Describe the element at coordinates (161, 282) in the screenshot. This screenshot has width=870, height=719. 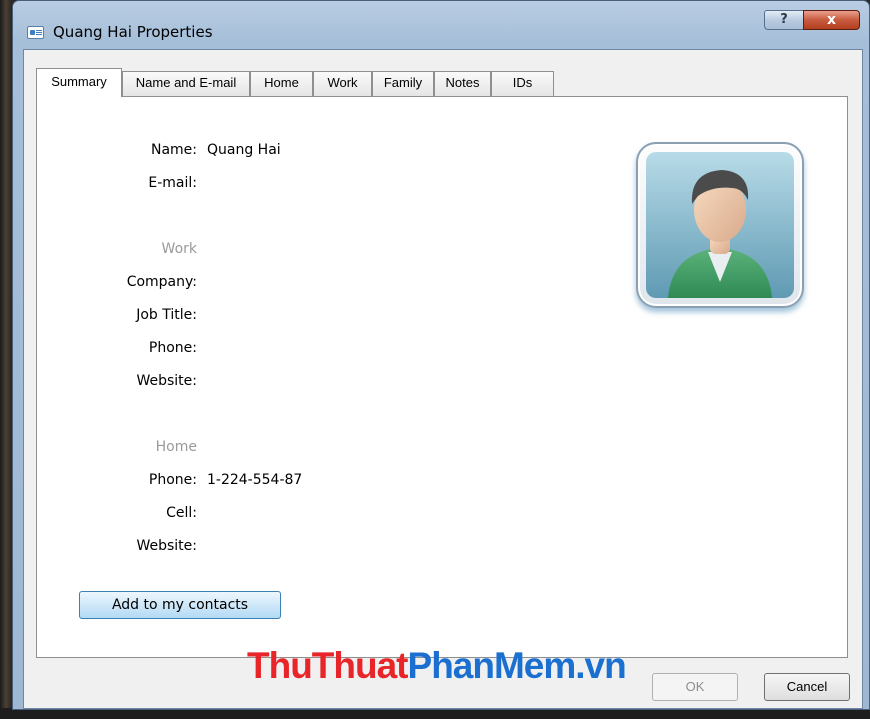
I see `work-company-label: Company:` at that location.